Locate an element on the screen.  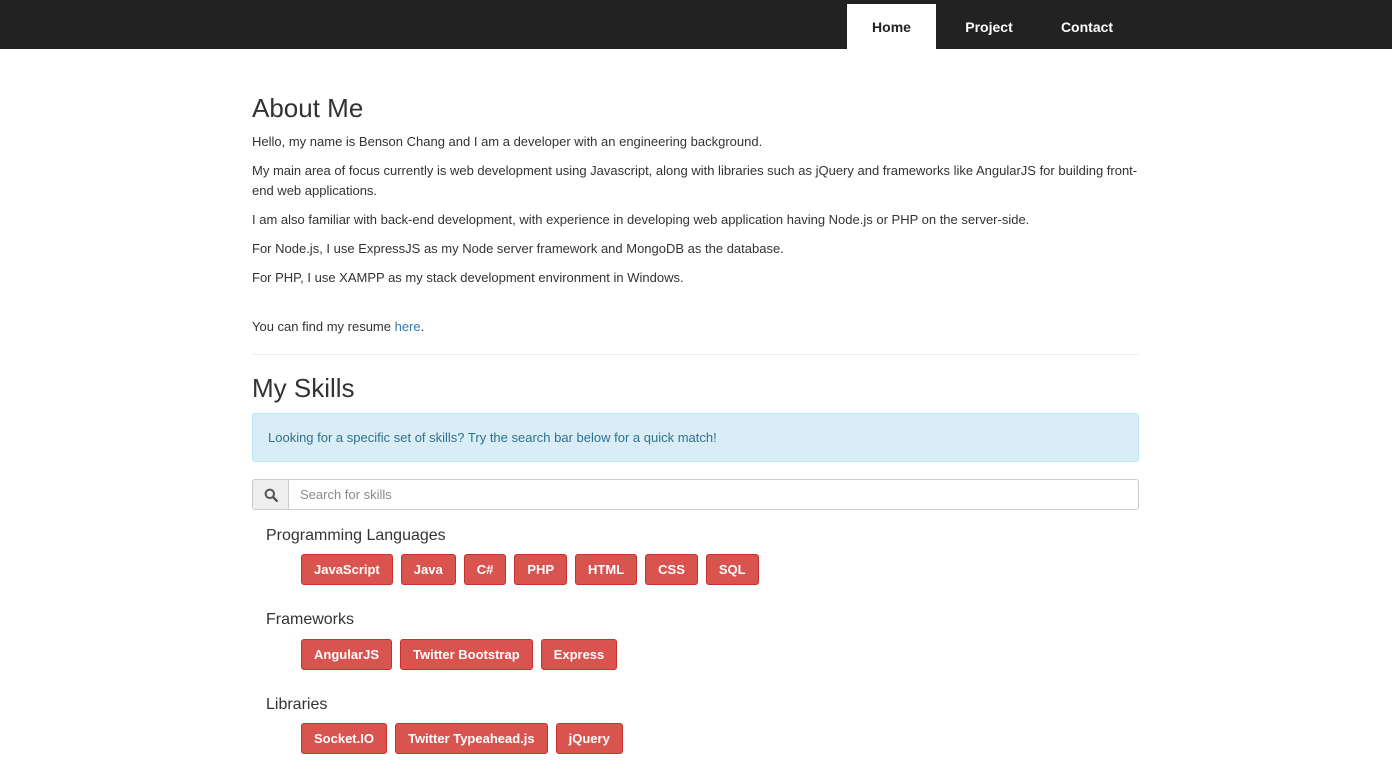
skill-badge: HTML is located at coordinates (606, 569).